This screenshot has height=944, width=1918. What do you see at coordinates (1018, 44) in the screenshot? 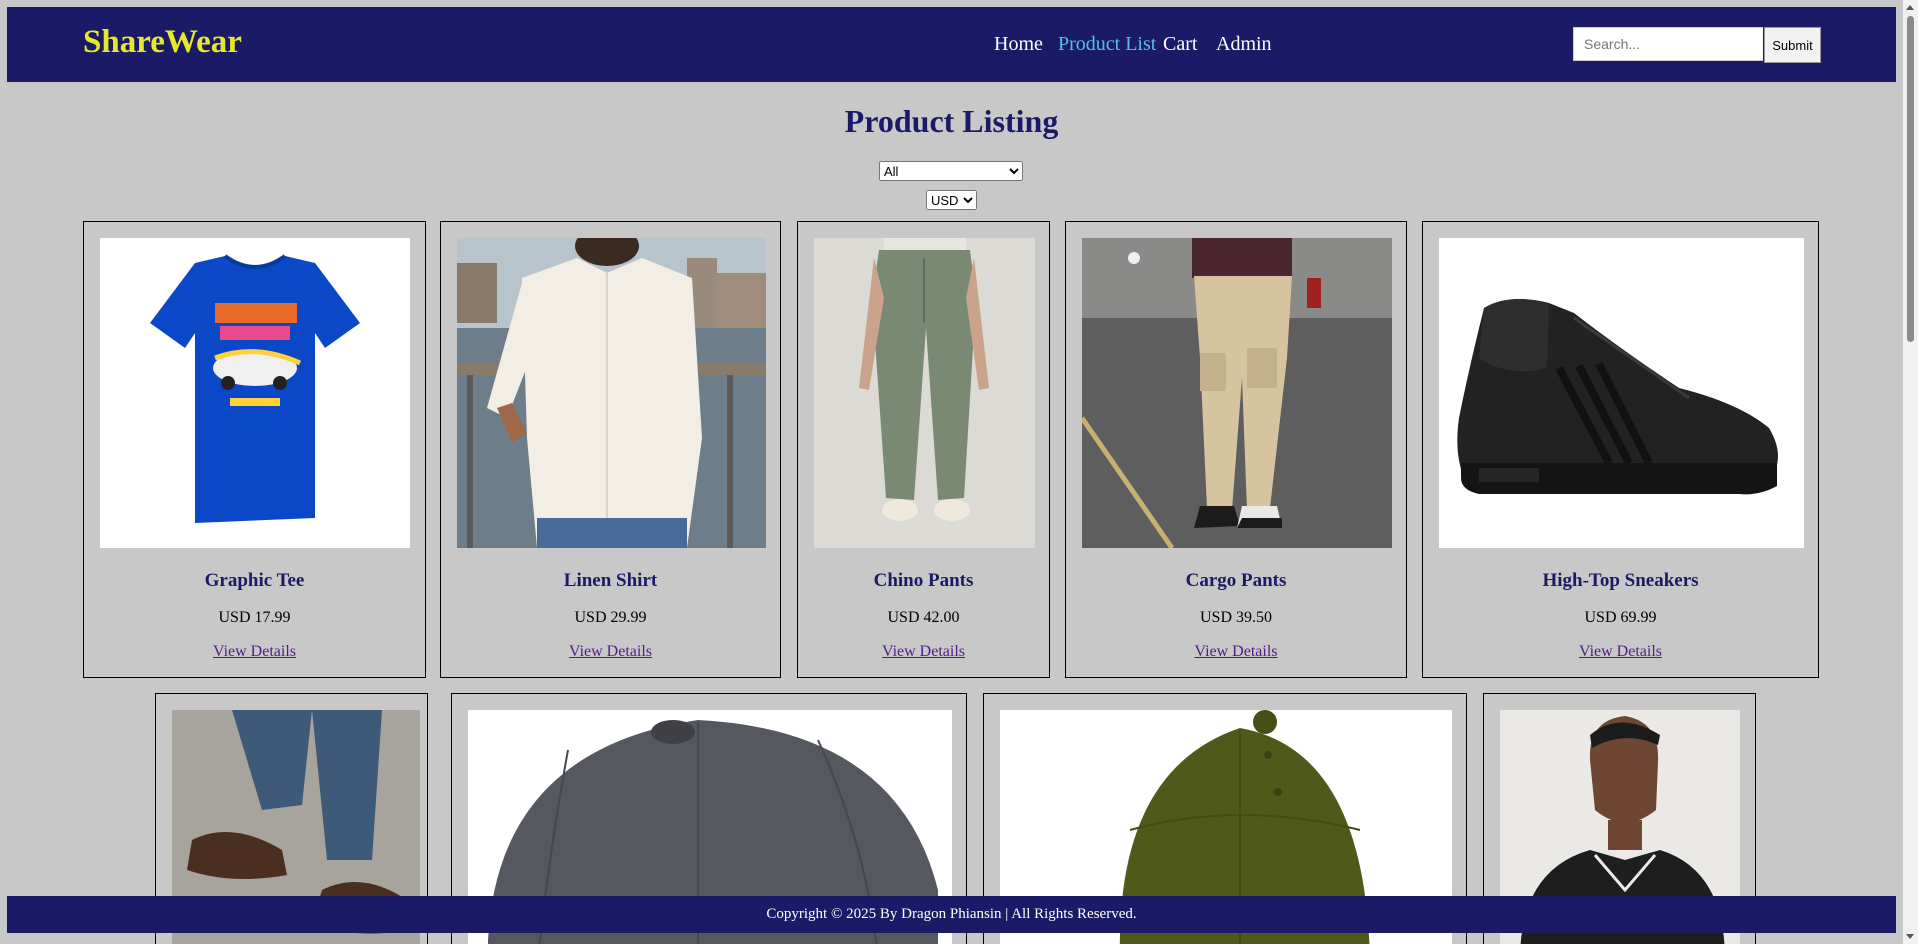
I see `nav-home: Home` at bounding box center [1018, 44].